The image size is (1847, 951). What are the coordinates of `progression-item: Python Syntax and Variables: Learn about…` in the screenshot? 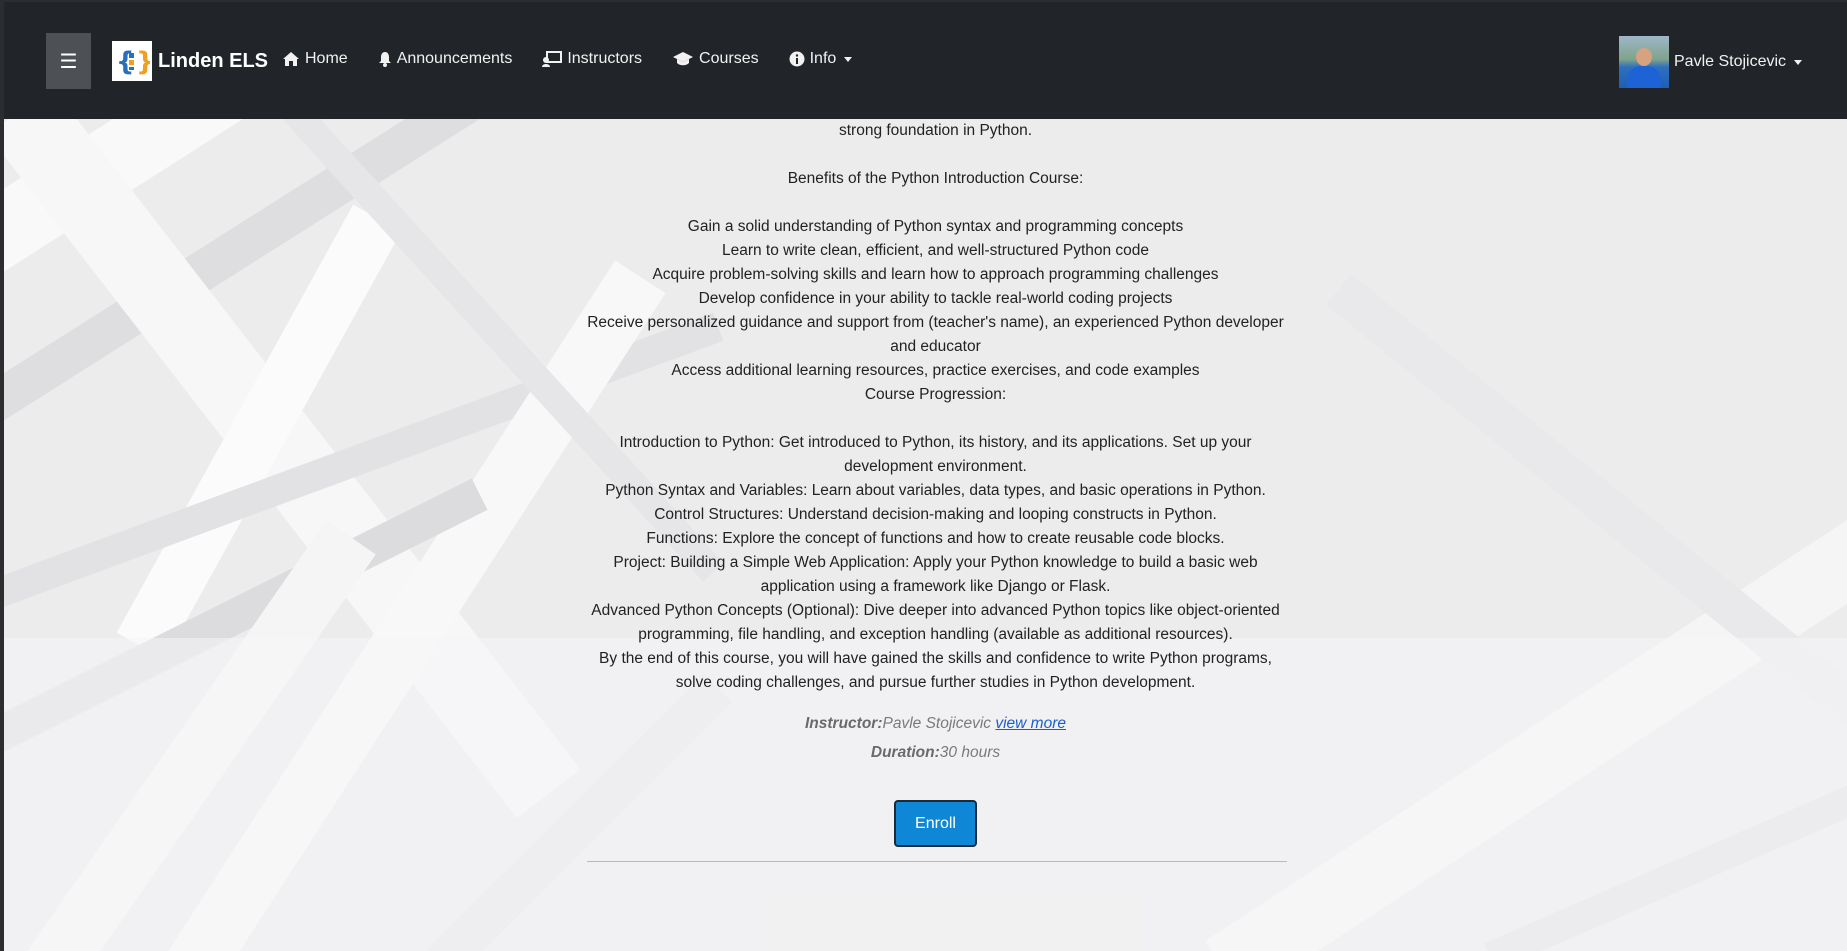 It's located at (935, 490).